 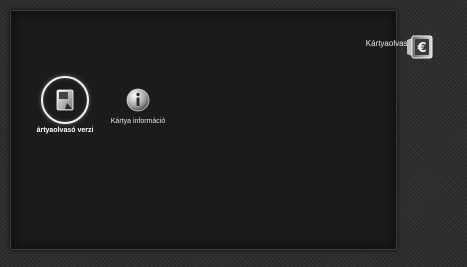 I want to click on card-document-icon, so click(x=65, y=100).